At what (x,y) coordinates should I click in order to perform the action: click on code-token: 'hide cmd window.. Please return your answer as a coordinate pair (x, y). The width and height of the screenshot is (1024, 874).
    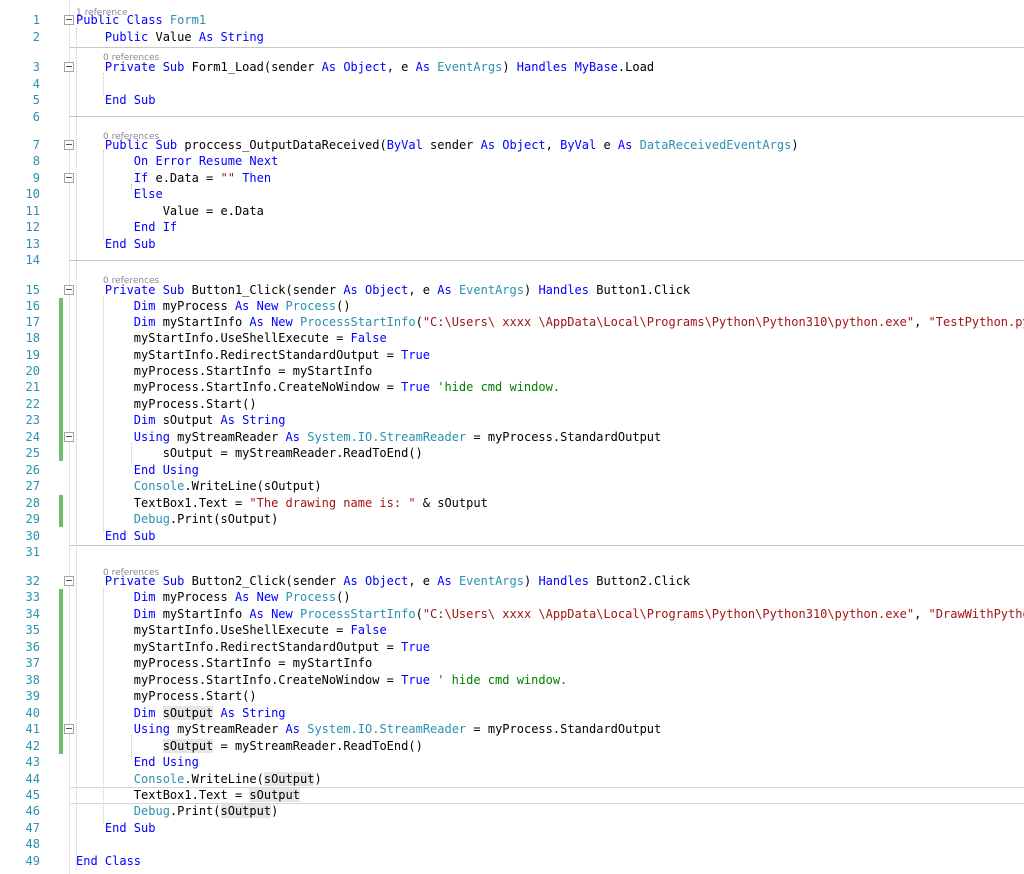
    Looking at the image, I should click on (499, 387).